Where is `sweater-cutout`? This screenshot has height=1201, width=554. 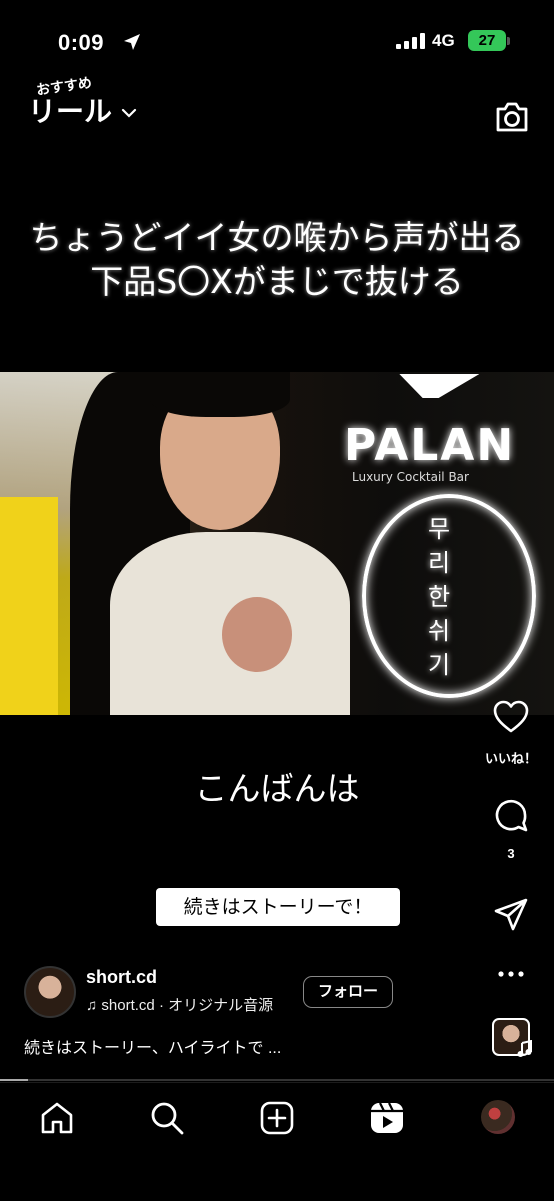 sweater-cutout is located at coordinates (257, 634).